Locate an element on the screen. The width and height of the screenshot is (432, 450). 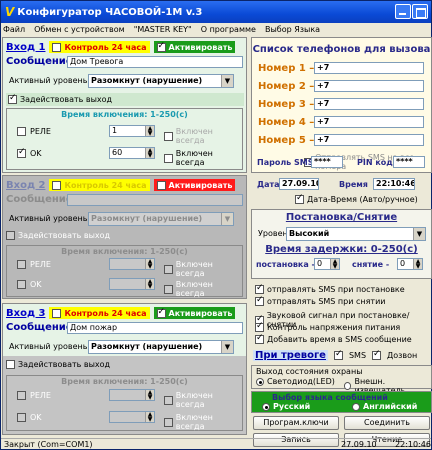
input-3-level-select: Разомкнут (нарушение) ▼ is located at coordinates (161, 347).